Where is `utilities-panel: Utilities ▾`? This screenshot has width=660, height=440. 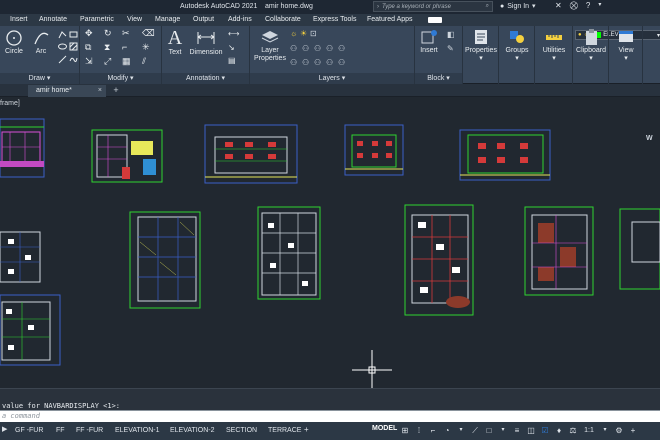
utilities-panel: Utilities ▾ is located at coordinates (554, 55).